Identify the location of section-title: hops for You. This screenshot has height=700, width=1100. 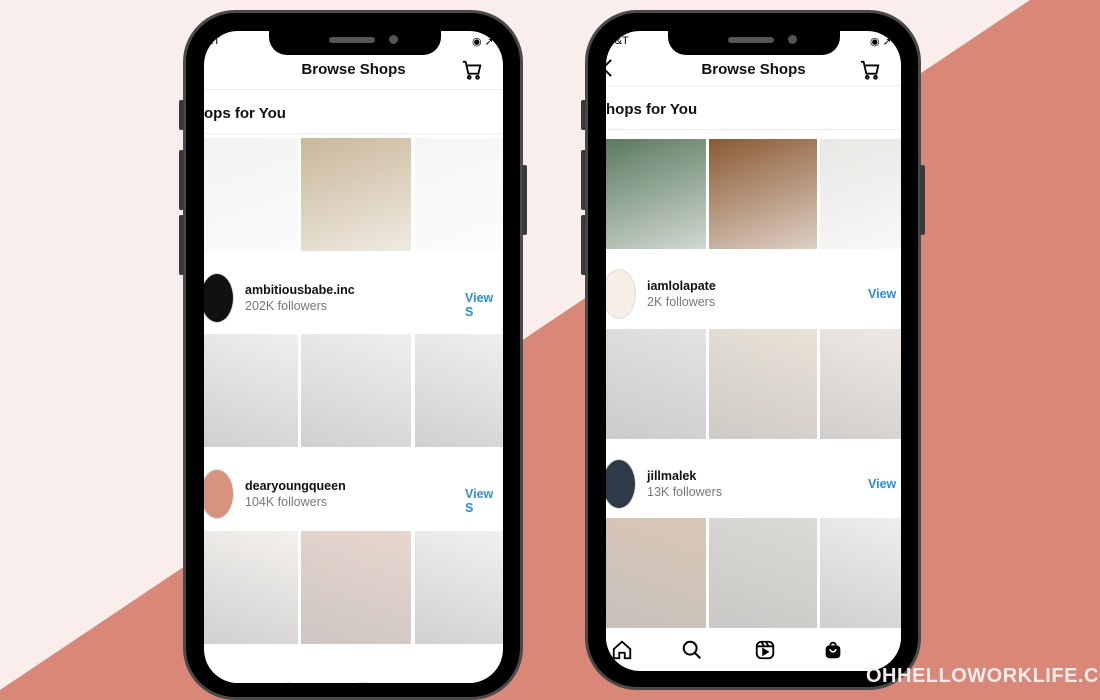
(652, 109).